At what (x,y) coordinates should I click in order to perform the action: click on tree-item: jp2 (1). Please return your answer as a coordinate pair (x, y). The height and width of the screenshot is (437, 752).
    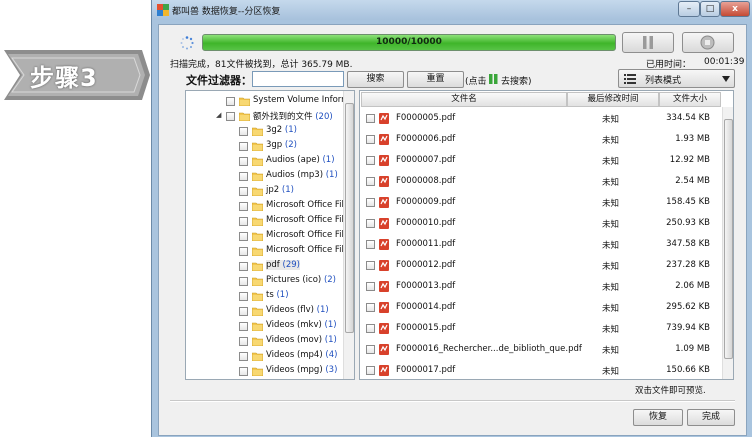
    Looking at the image, I should click on (266, 191).